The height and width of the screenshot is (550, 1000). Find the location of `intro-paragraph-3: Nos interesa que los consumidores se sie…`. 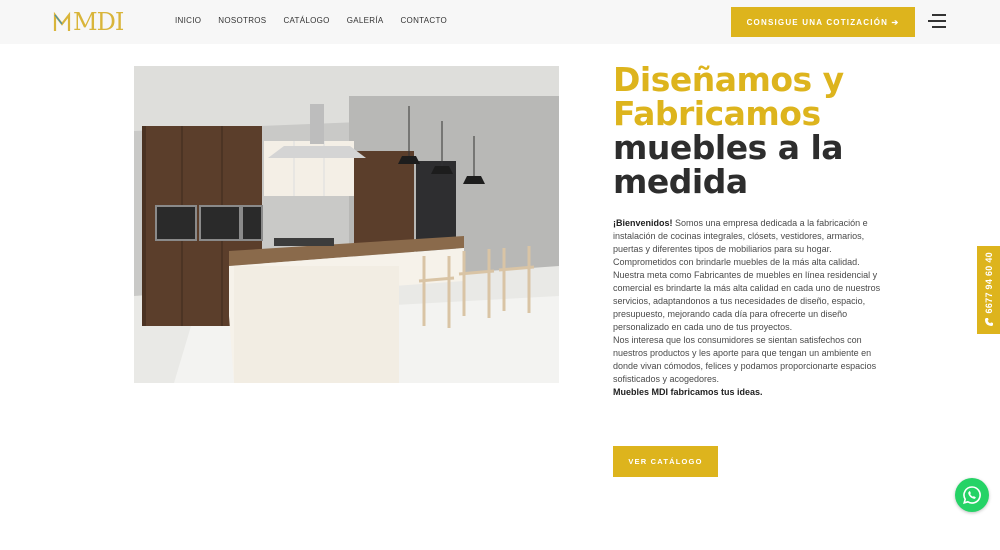

intro-paragraph-3: Nos interesa que los consumidores se sie… is located at coordinates (745, 359).